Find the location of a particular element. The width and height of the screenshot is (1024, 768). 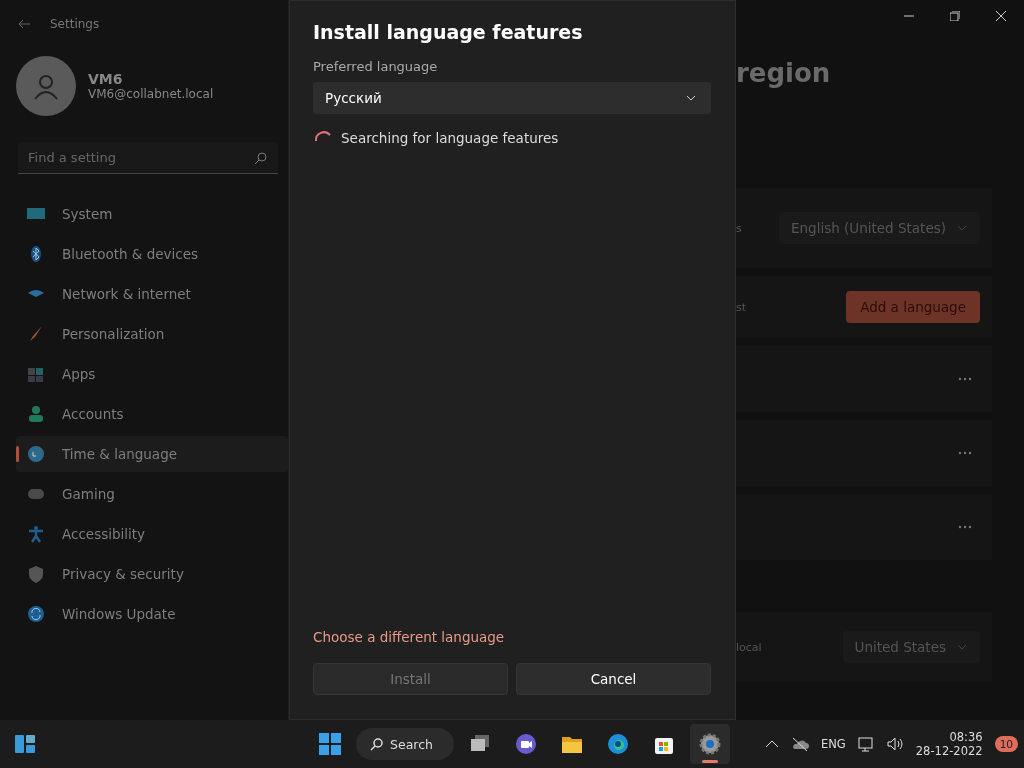

clock-icon is located at coordinates (36, 454).